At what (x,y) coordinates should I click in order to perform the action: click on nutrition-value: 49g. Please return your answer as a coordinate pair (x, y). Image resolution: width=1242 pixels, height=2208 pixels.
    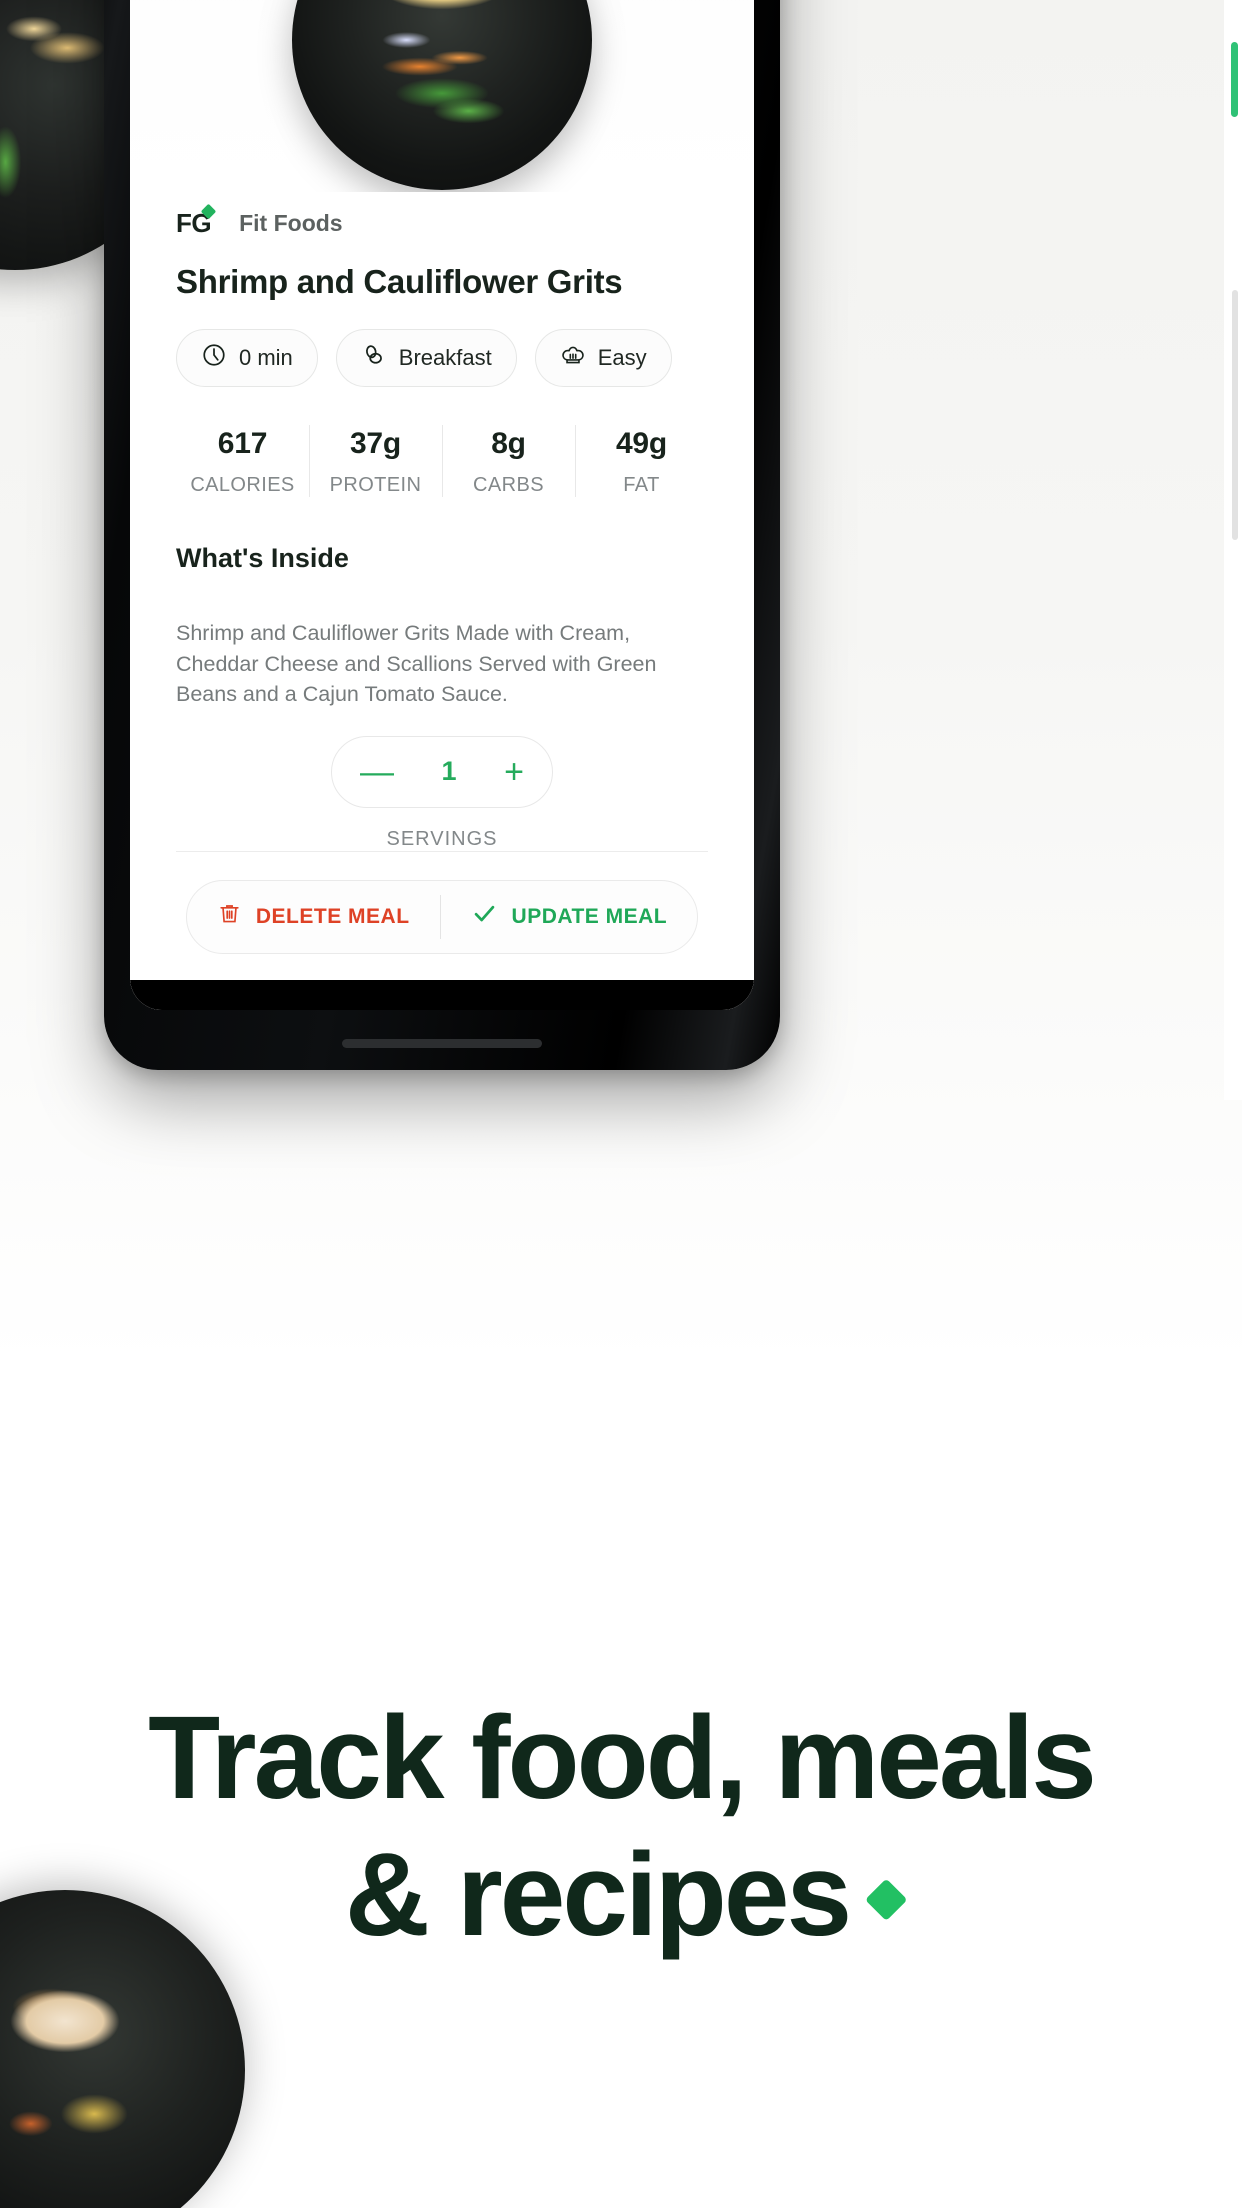
    Looking at the image, I should click on (641, 443).